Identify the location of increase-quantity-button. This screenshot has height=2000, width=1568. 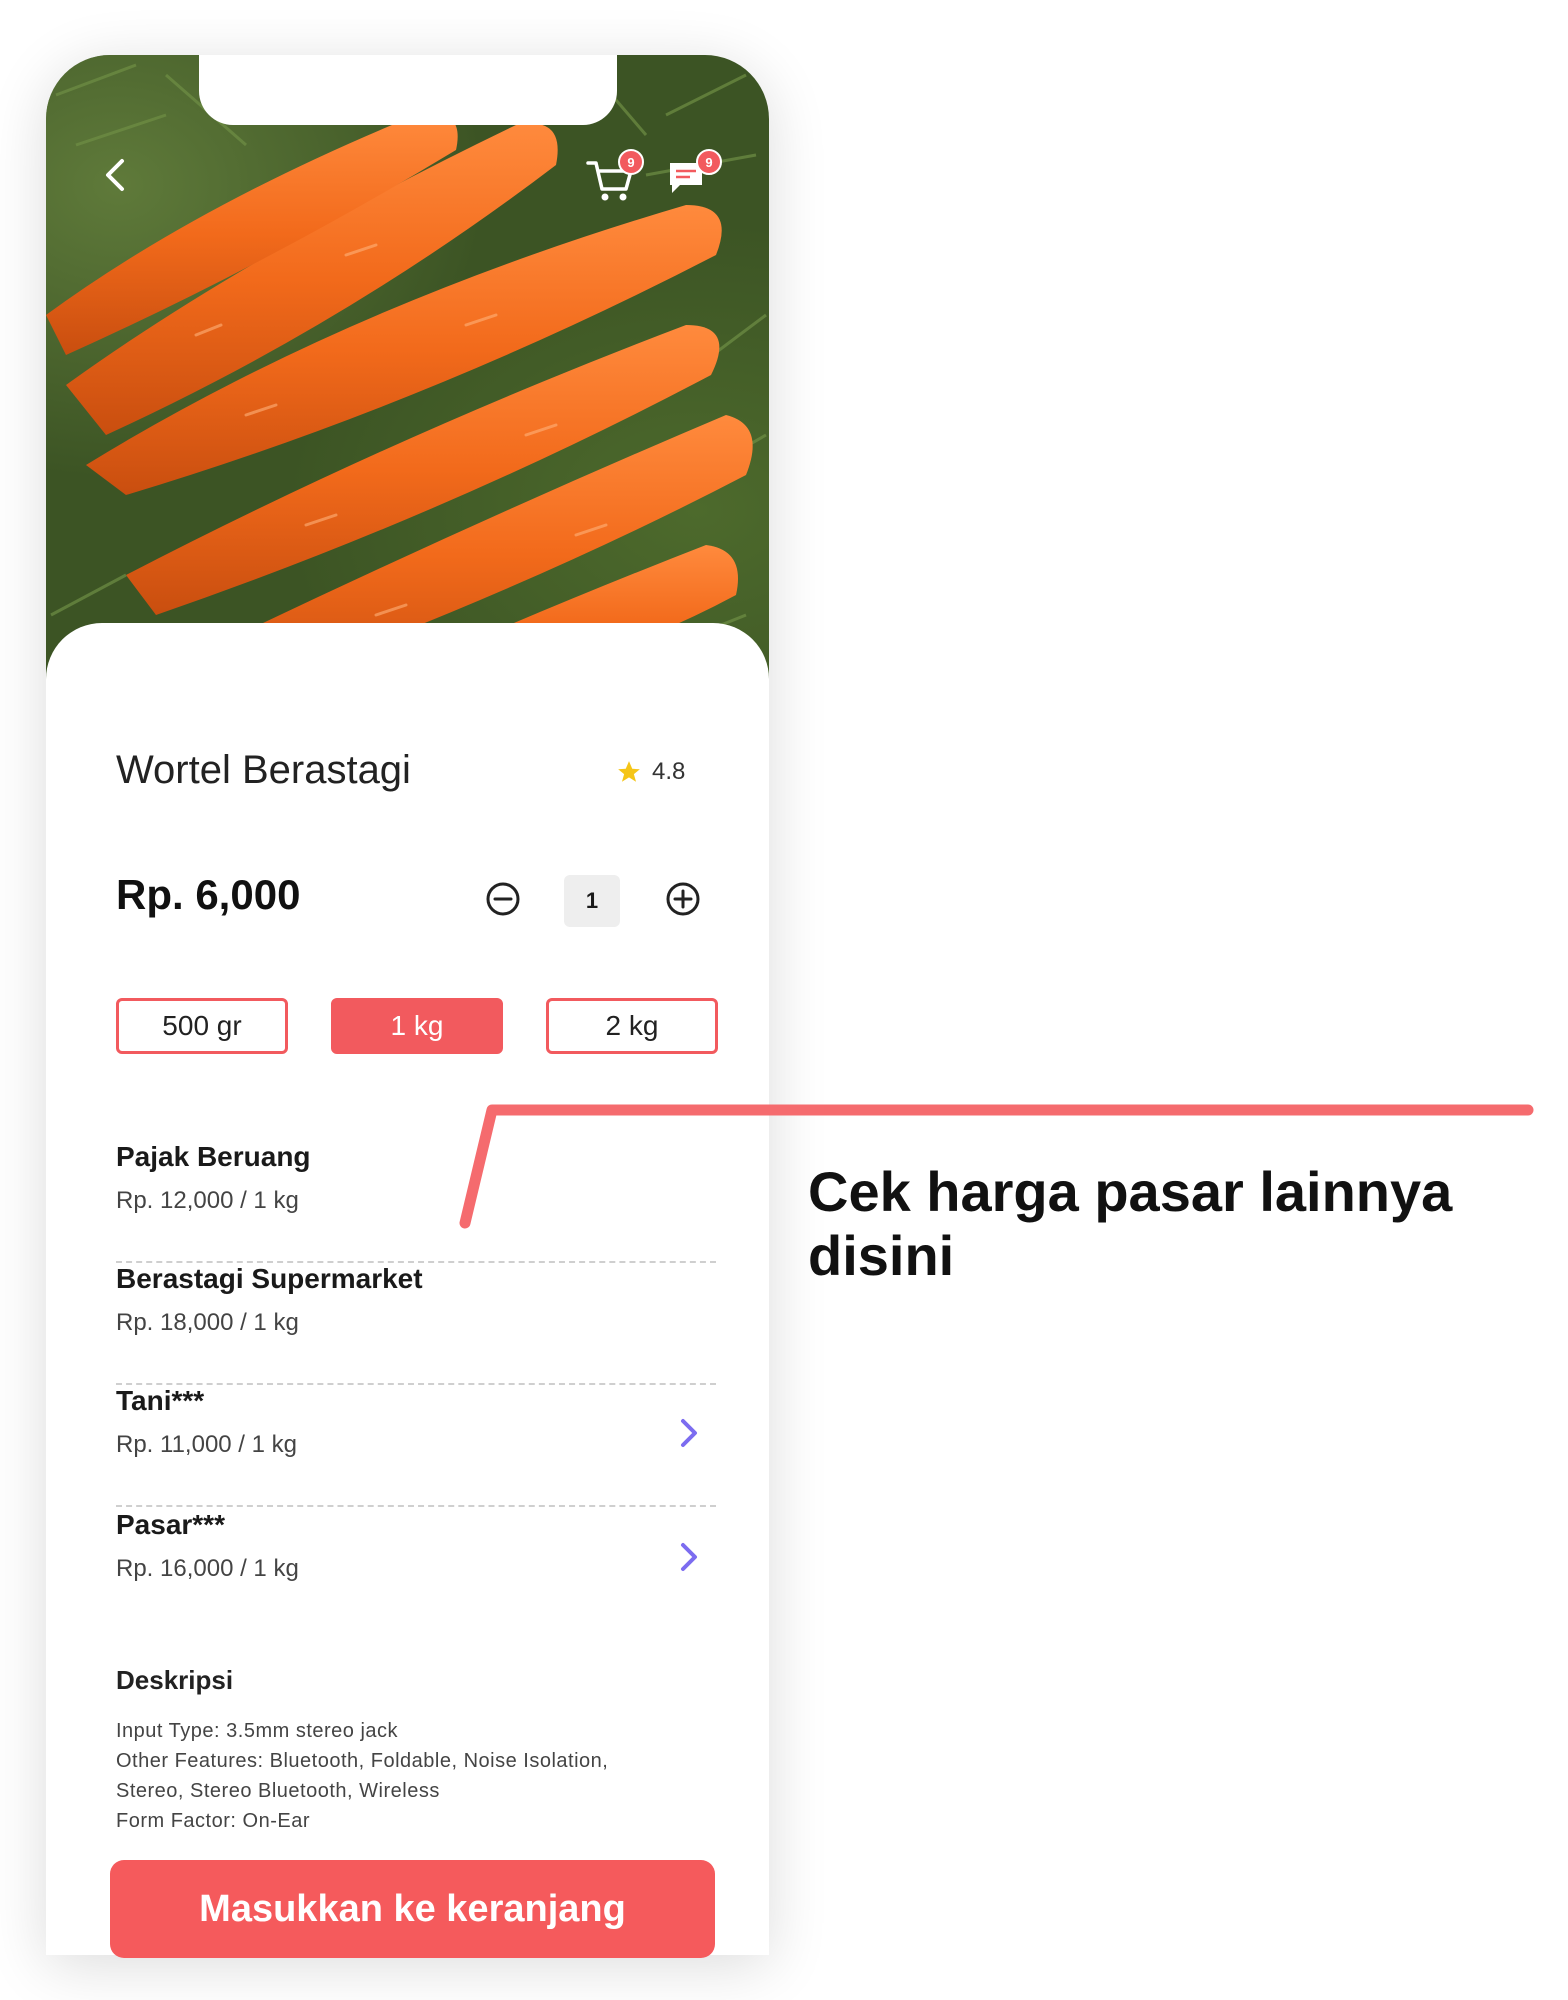
(683, 899).